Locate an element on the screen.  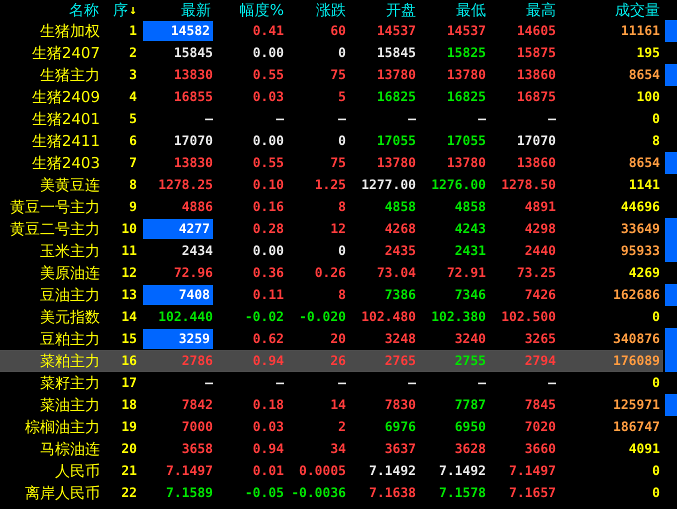
table-cell: 2786 is located at coordinates (197, 361).